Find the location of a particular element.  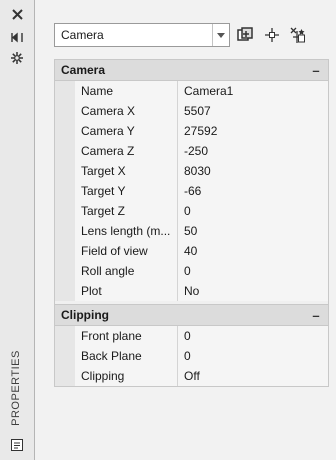

property-row-clipping: Clipping Off is located at coordinates (191, 376).